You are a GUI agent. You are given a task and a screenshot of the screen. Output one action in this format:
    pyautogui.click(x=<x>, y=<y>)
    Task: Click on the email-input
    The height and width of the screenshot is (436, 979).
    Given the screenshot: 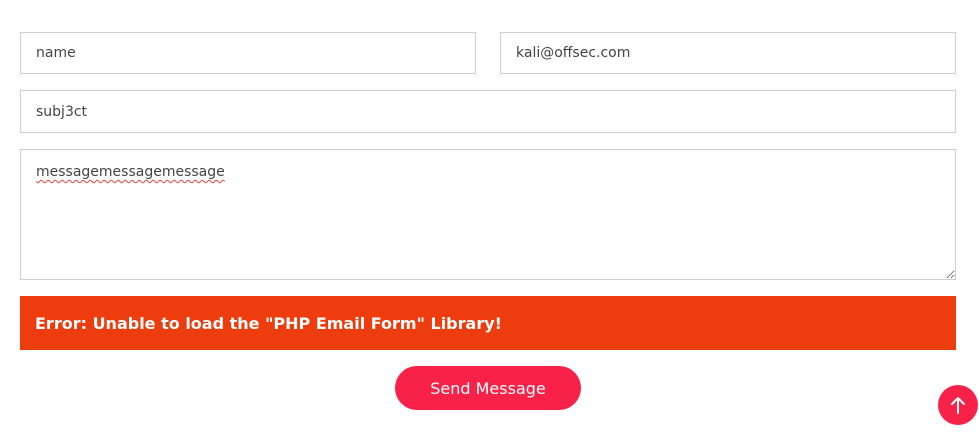 What is the action you would take?
    pyautogui.click(x=728, y=53)
    